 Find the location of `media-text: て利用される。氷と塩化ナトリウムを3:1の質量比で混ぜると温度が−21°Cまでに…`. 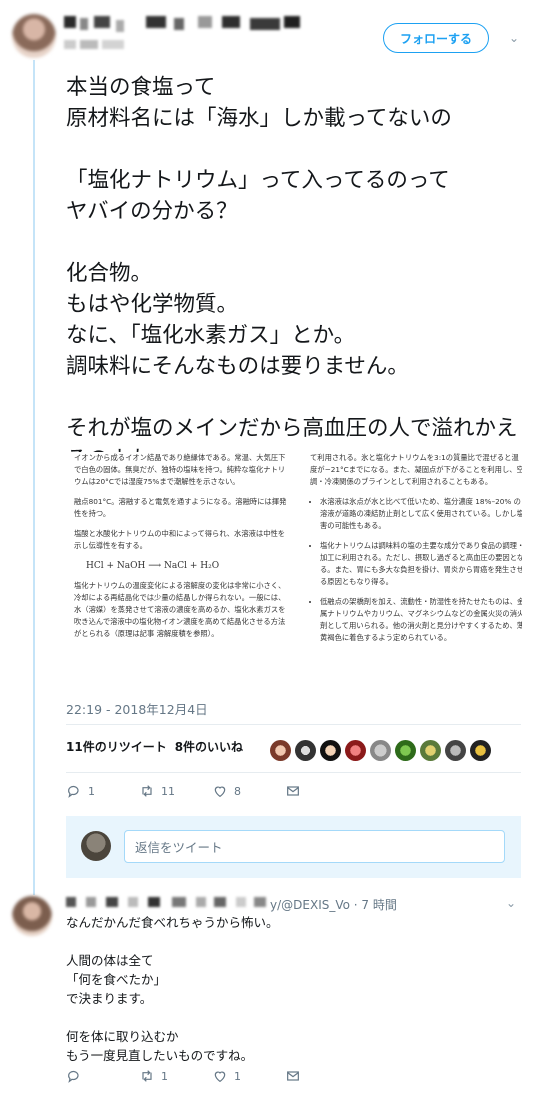

media-text: て利用される。氷と塩化ナトリウムを3:1の質量比で混ぜると温度が−21°Cまでに… is located at coordinates (416, 469).